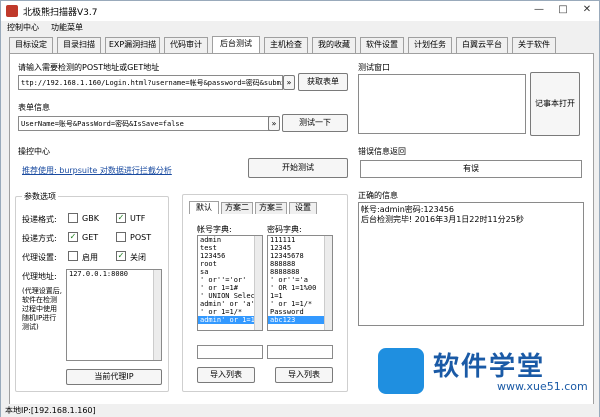 This screenshot has width=600, height=417. Describe the element at coordinates (382, 151) in the screenshot. I see `error-label: 错误信息返回` at that location.